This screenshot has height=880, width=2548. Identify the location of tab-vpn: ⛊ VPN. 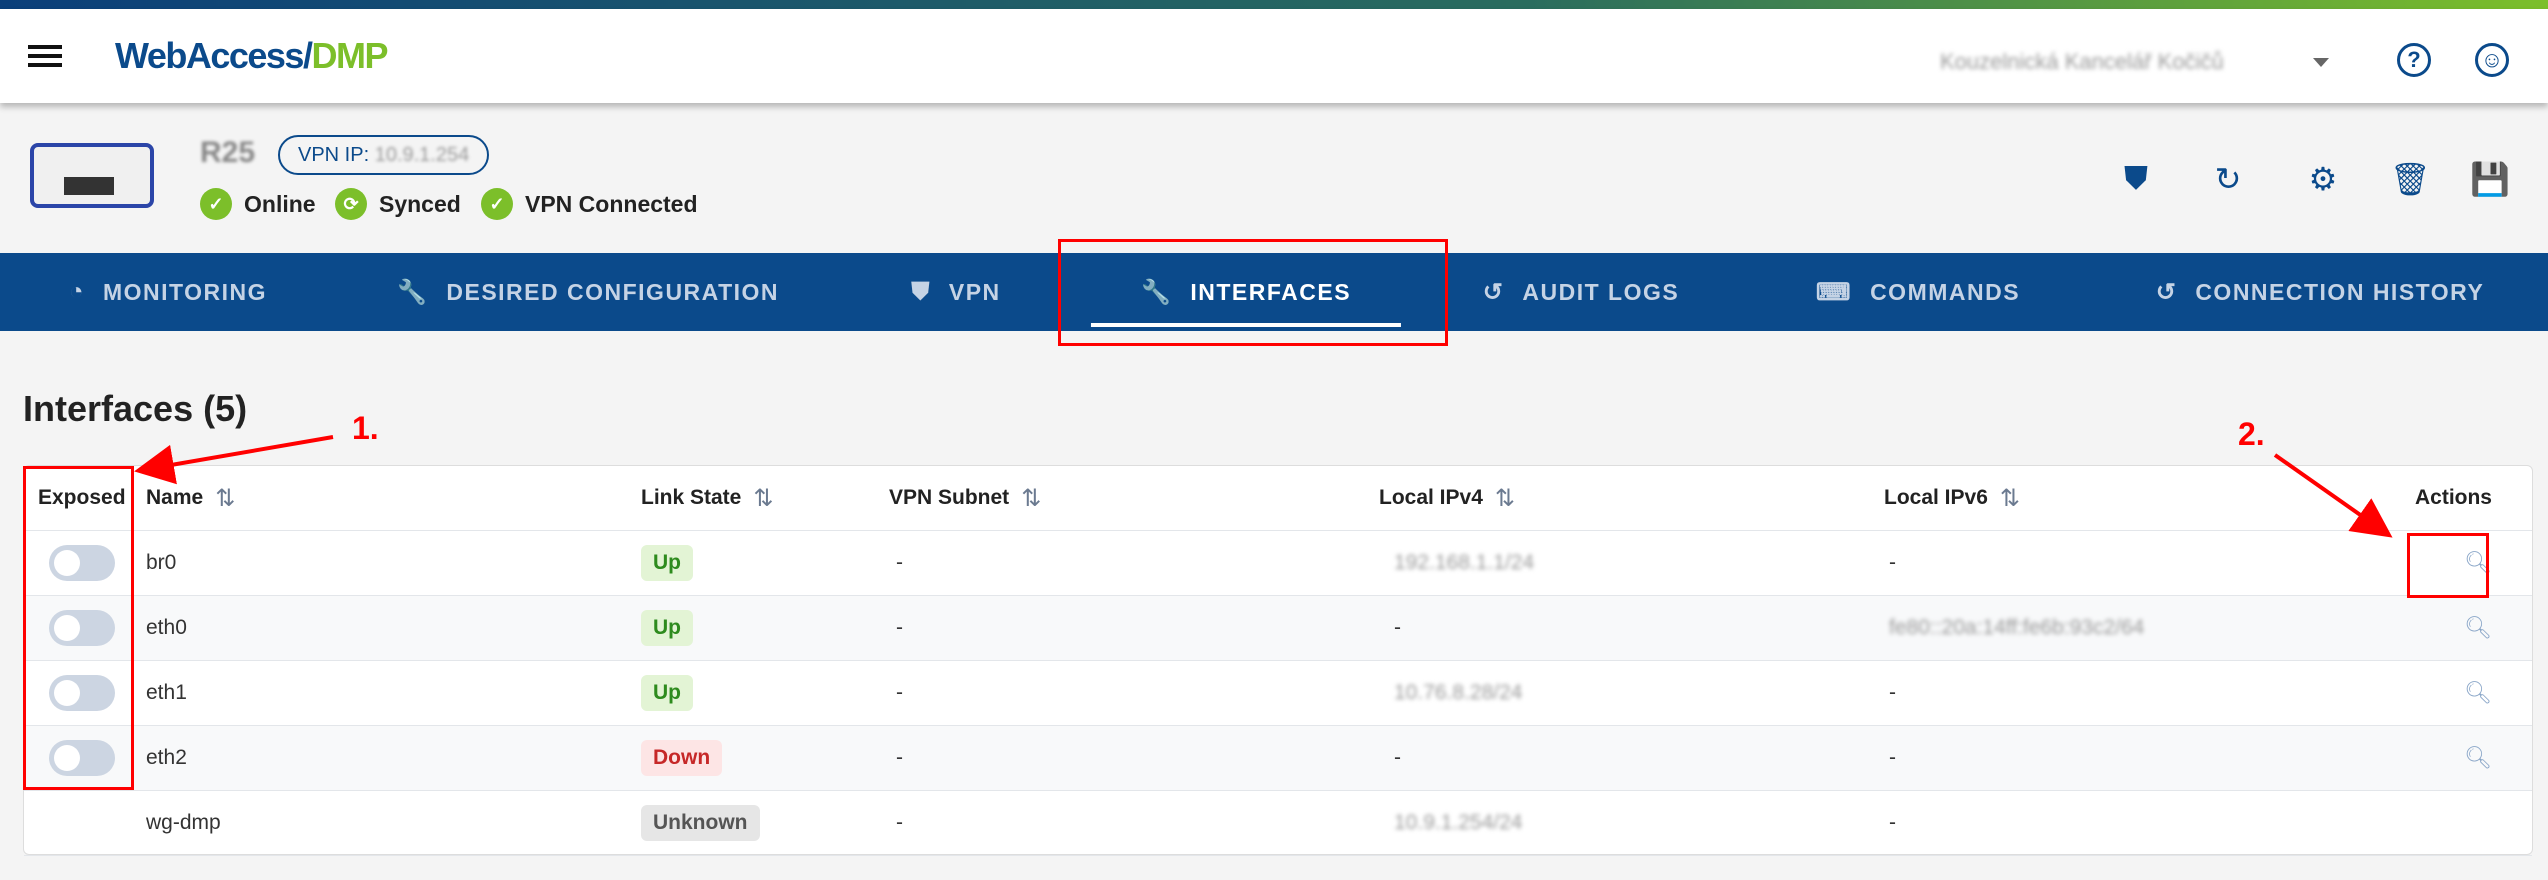
(955, 292).